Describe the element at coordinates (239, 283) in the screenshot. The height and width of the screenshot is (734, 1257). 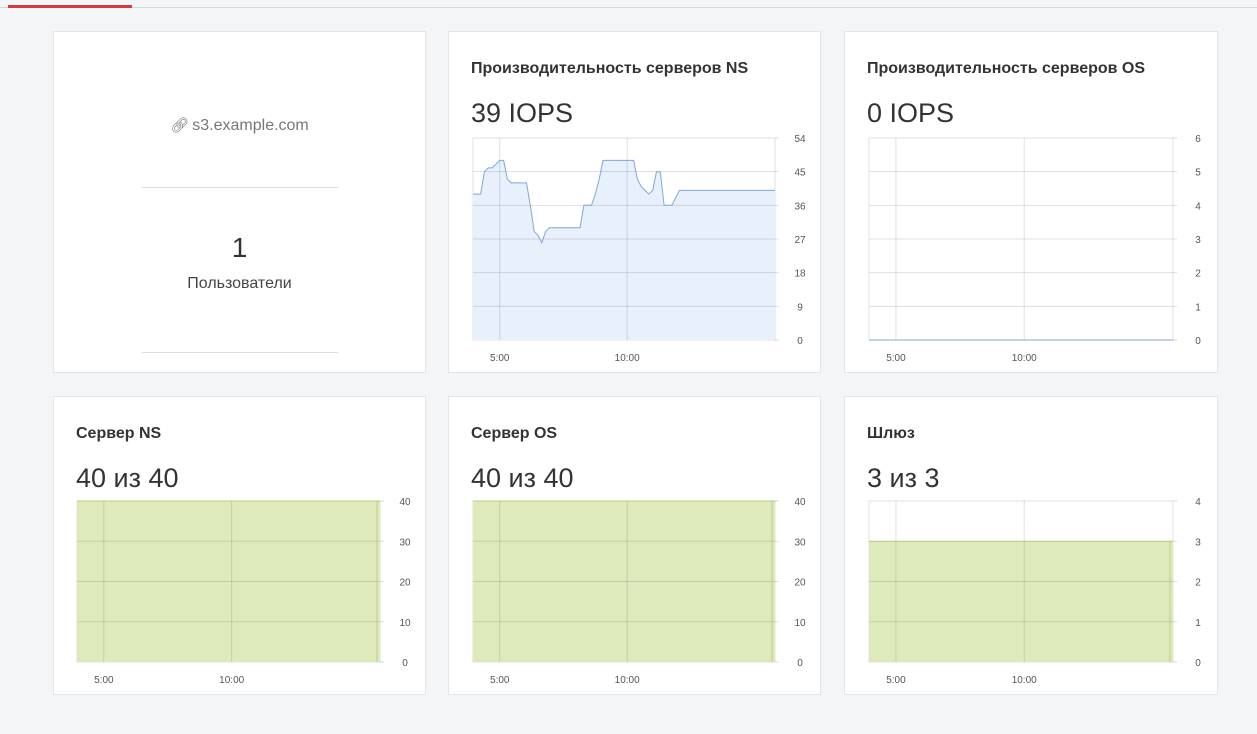
I see `user-label: Пользователи` at that location.